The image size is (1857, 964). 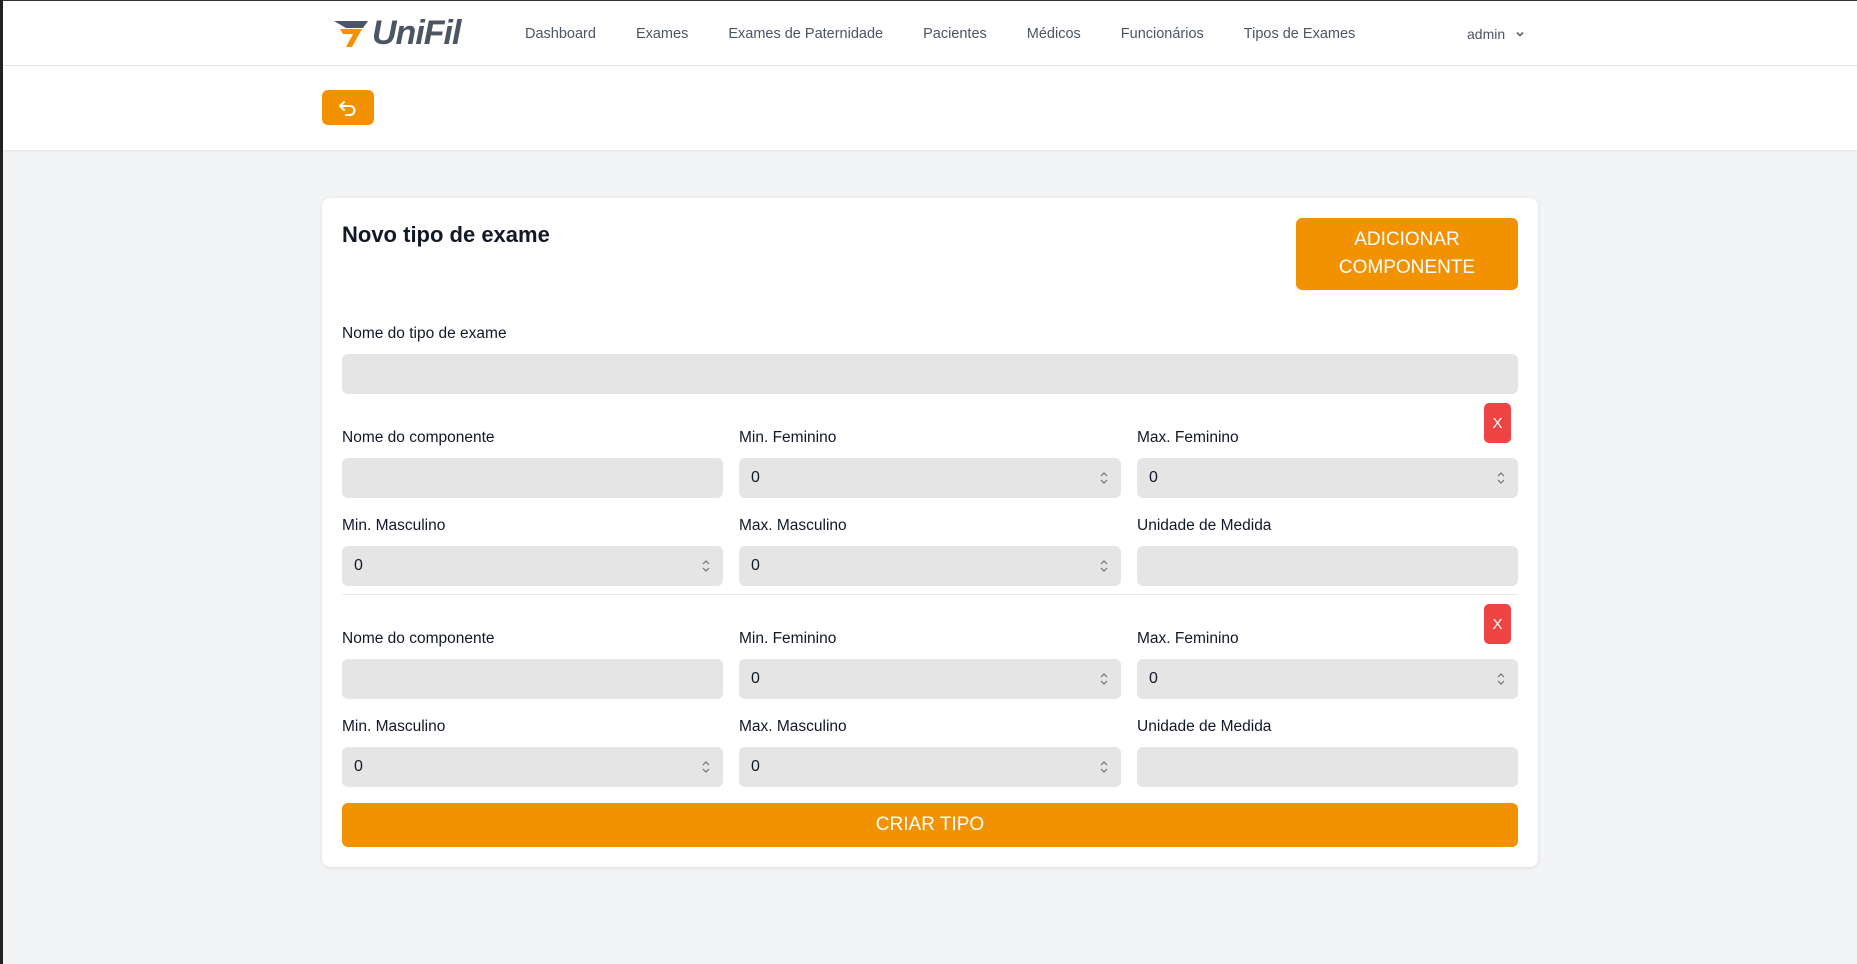 I want to click on exam-name-input, so click(x=930, y=374).